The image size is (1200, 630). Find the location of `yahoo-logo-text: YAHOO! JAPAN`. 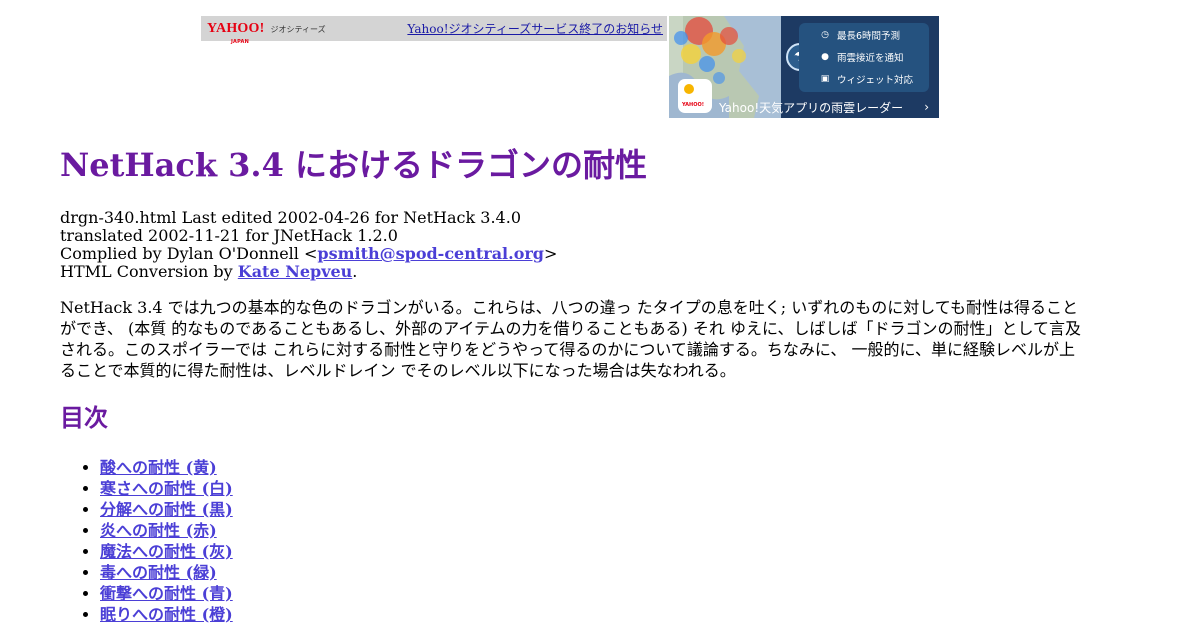

yahoo-logo-text: YAHOO! JAPAN is located at coordinates (235, 33).